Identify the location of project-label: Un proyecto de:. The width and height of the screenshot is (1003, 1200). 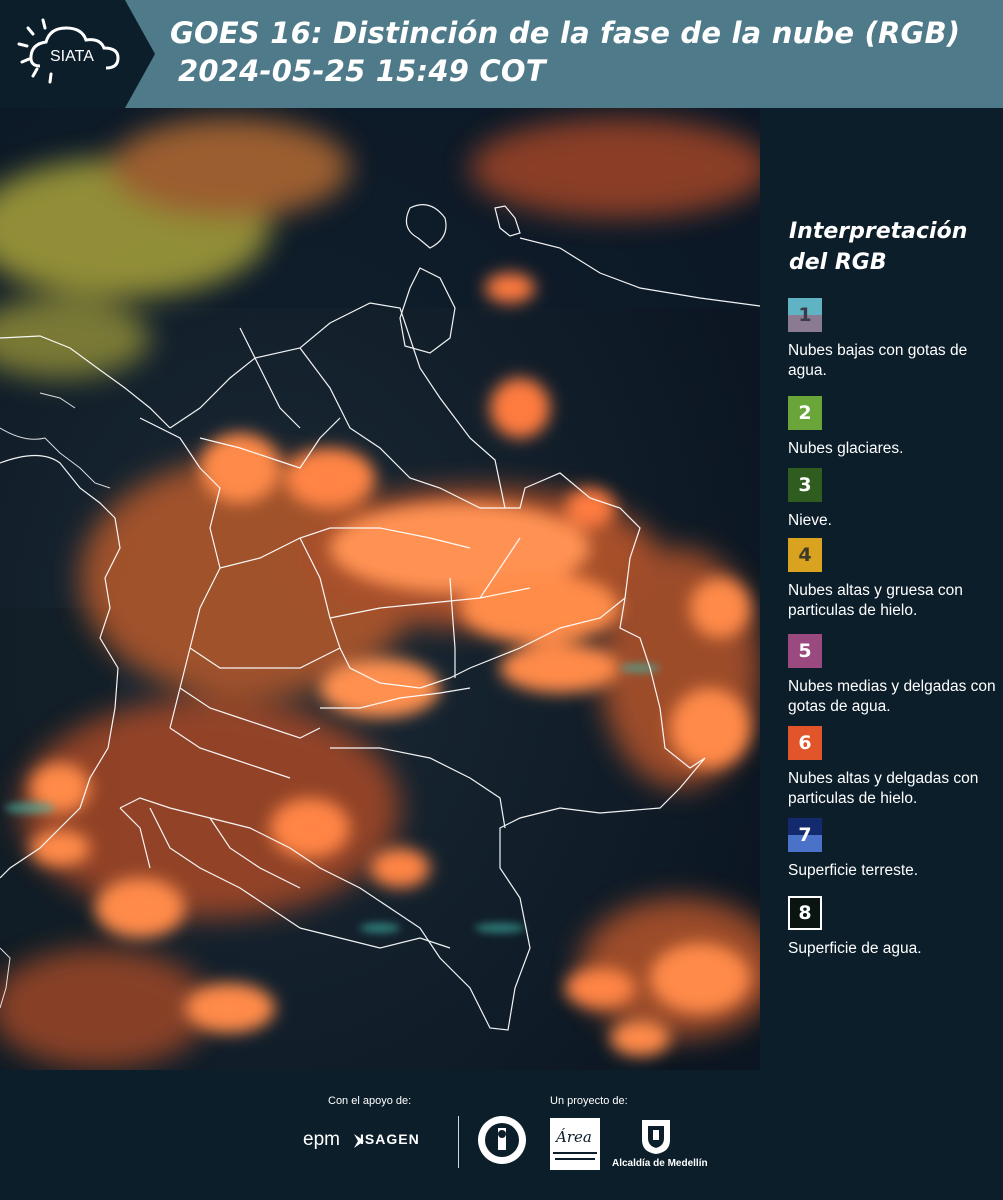
(589, 1101).